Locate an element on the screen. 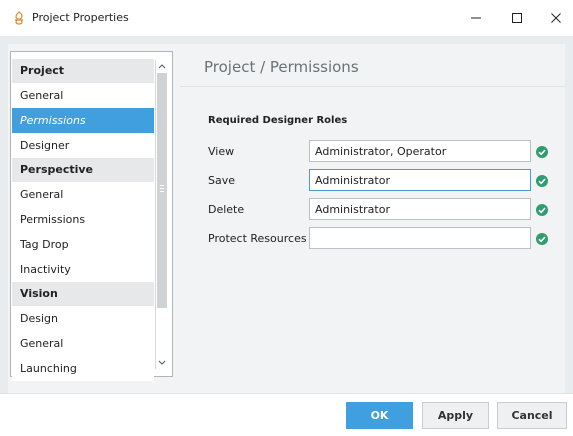 The image size is (573, 436). nav-item-perspective-permissions: Permissions is located at coordinates (83, 219).